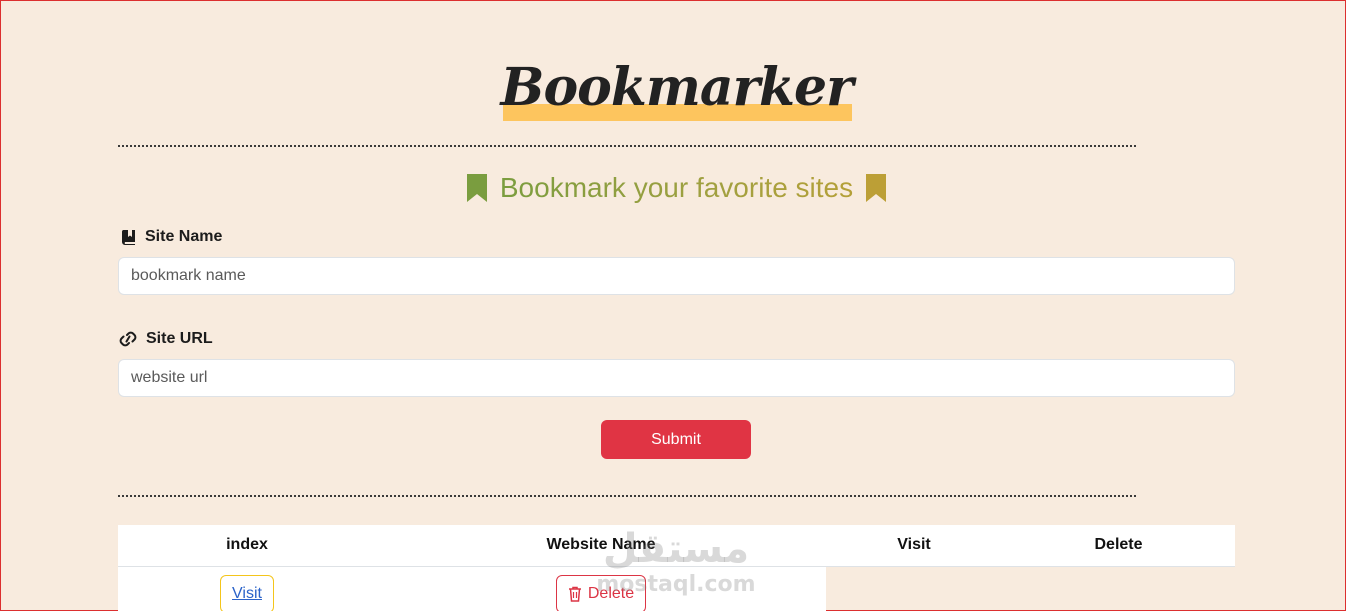  I want to click on table-row: Visit Delete, so click(676, 588).